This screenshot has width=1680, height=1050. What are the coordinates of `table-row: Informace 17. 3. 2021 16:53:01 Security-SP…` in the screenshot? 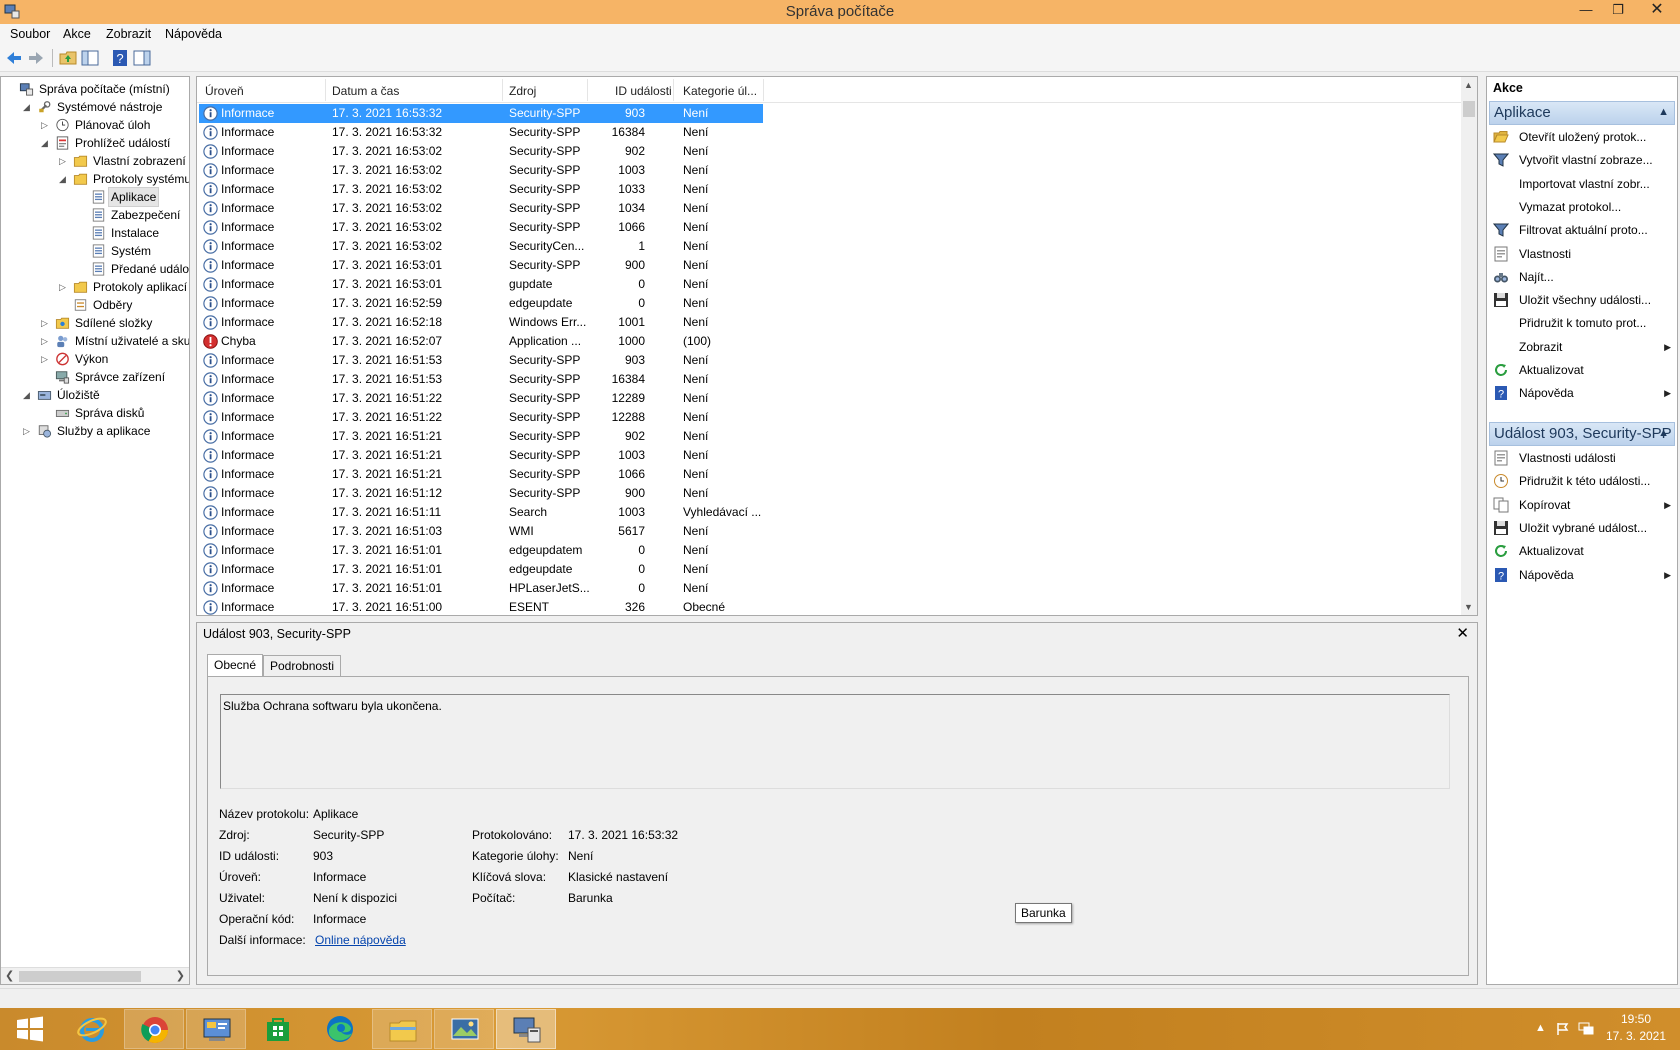 It's located at (481, 265).